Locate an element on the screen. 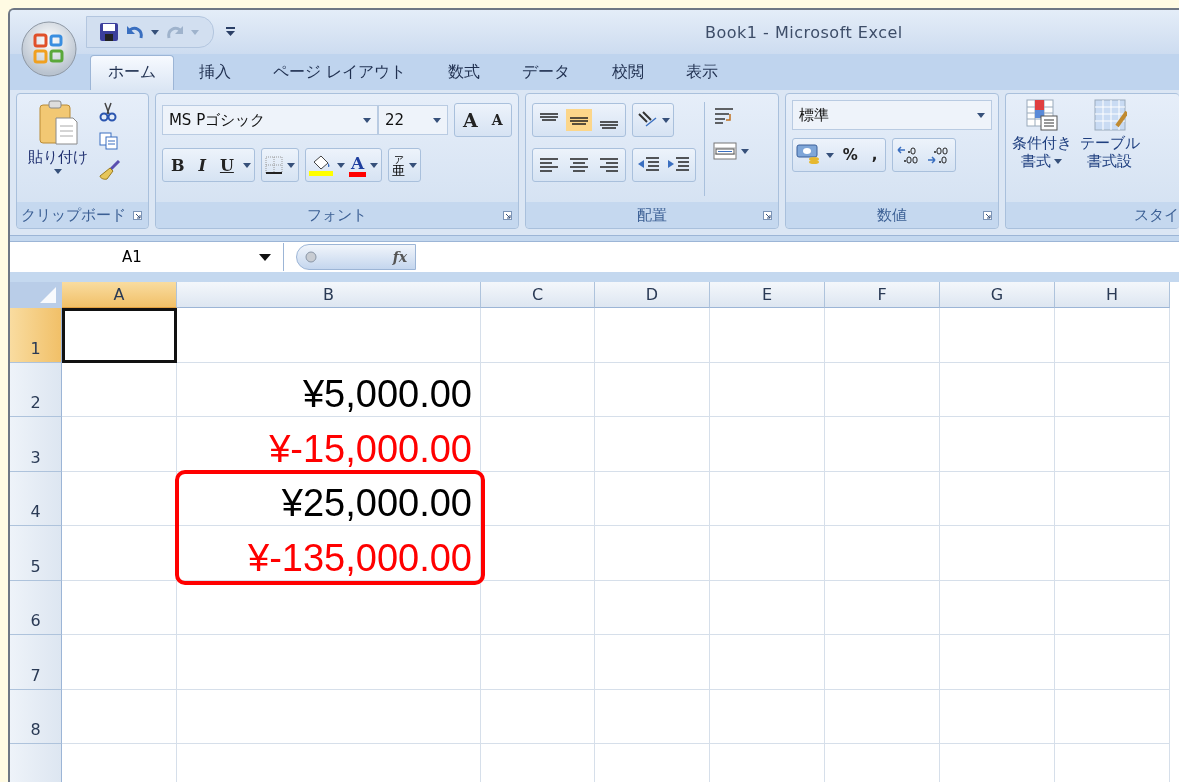 The height and width of the screenshot is (782, 1179). row-header: 1 is located at coordinates (36, 335).